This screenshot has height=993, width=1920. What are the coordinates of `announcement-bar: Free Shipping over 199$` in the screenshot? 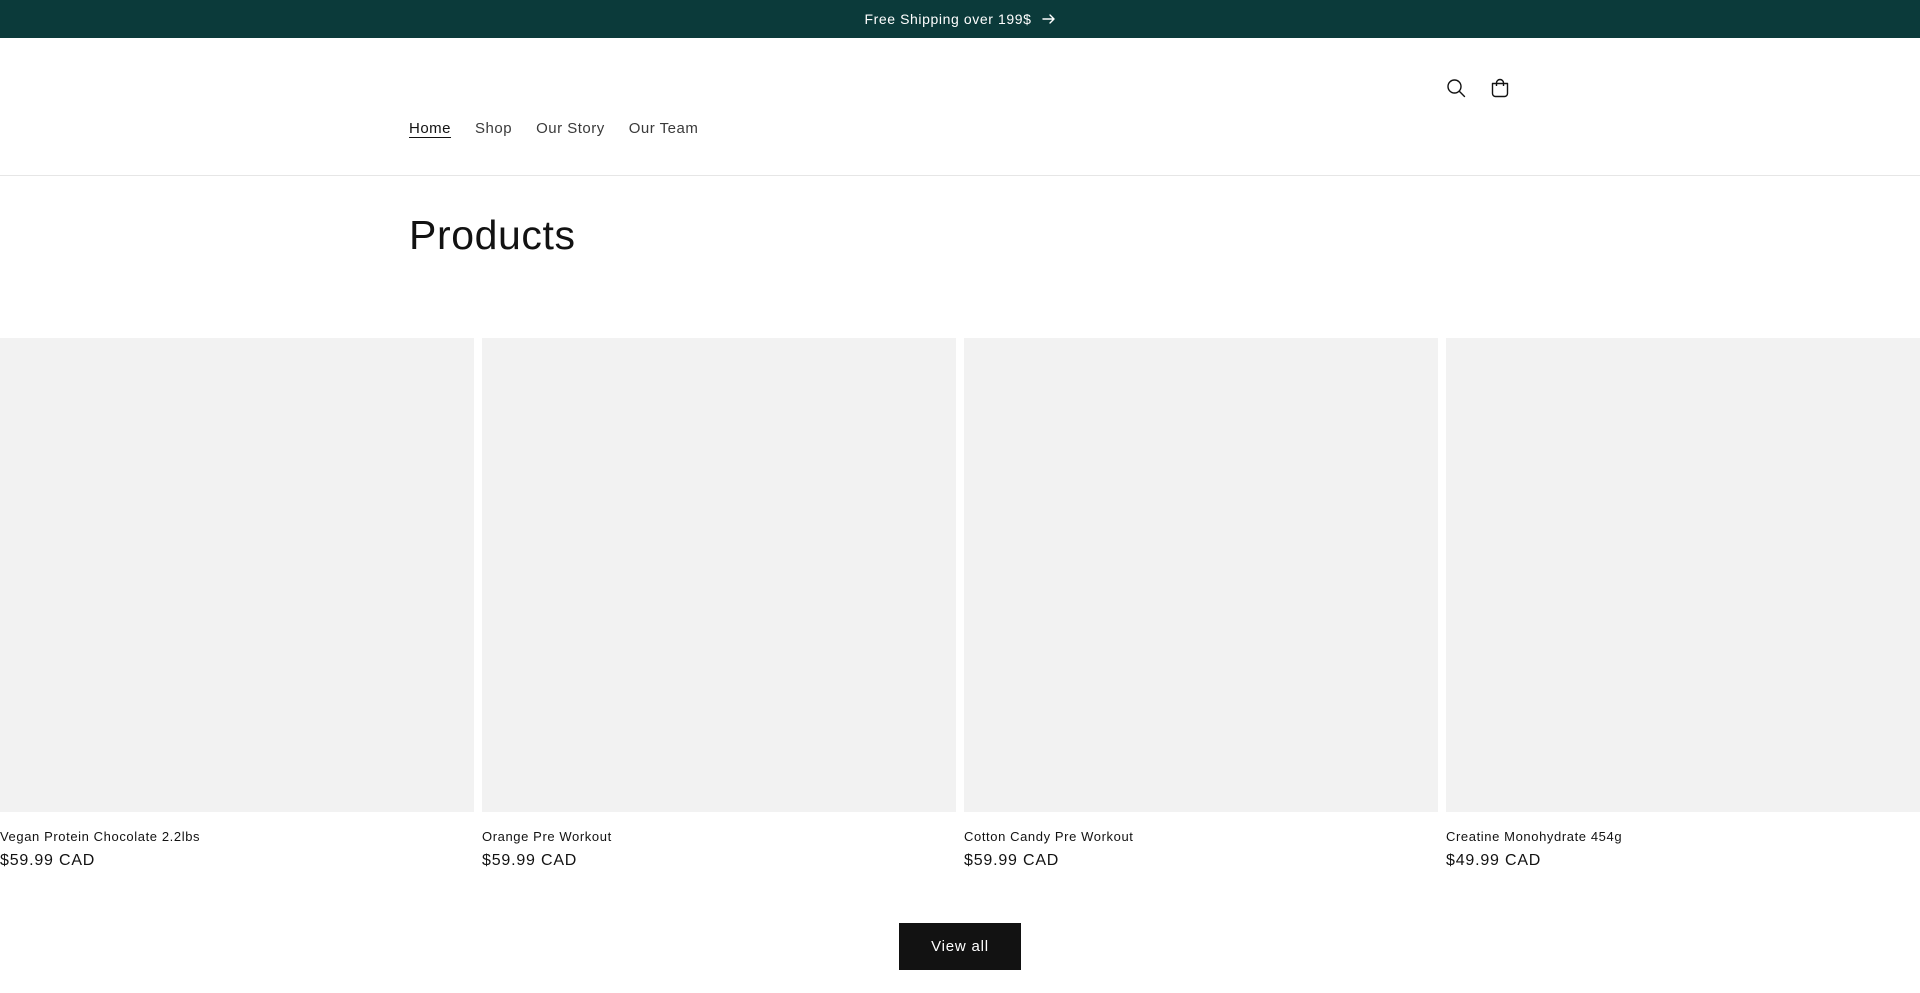 It's located at (960, 19).